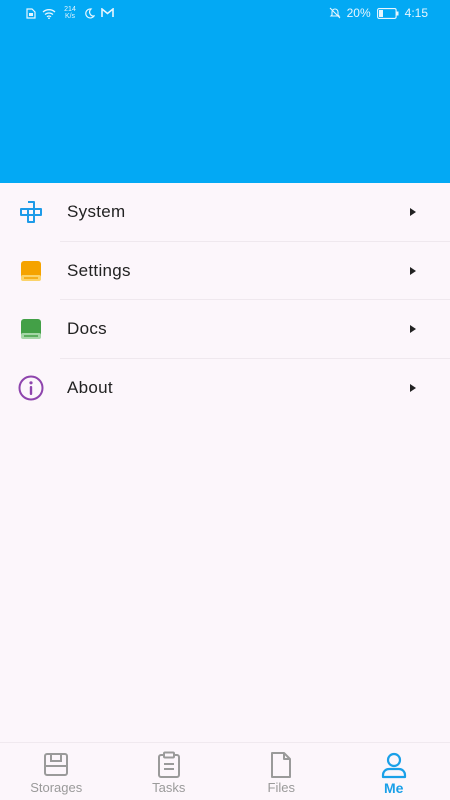  What do you see at coordinates (49, 13) in the screenshot?
I see `wifi-icon` at bounding box center [49, 13].